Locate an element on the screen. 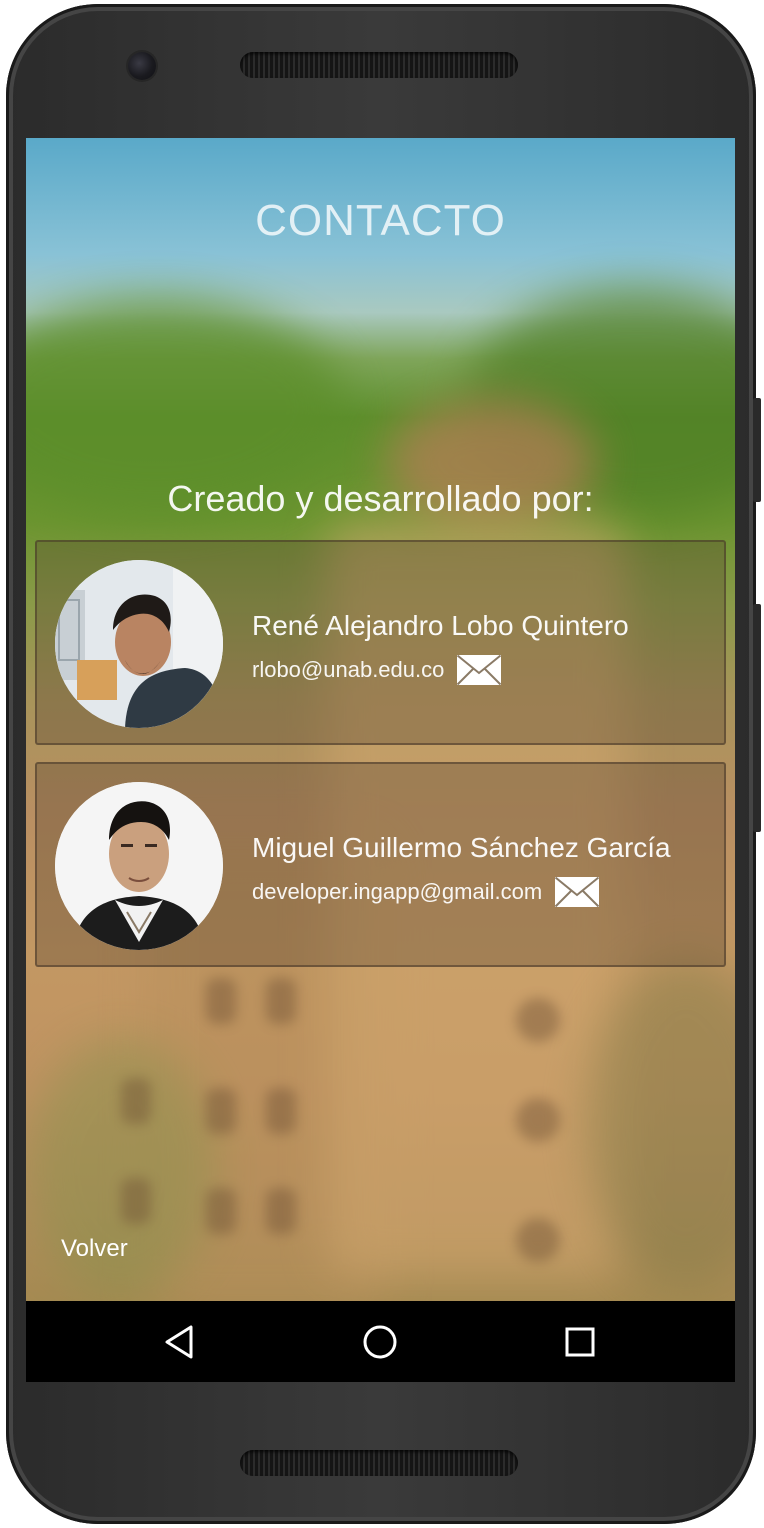  nav-back-button is located at coordinates (181, 1342).